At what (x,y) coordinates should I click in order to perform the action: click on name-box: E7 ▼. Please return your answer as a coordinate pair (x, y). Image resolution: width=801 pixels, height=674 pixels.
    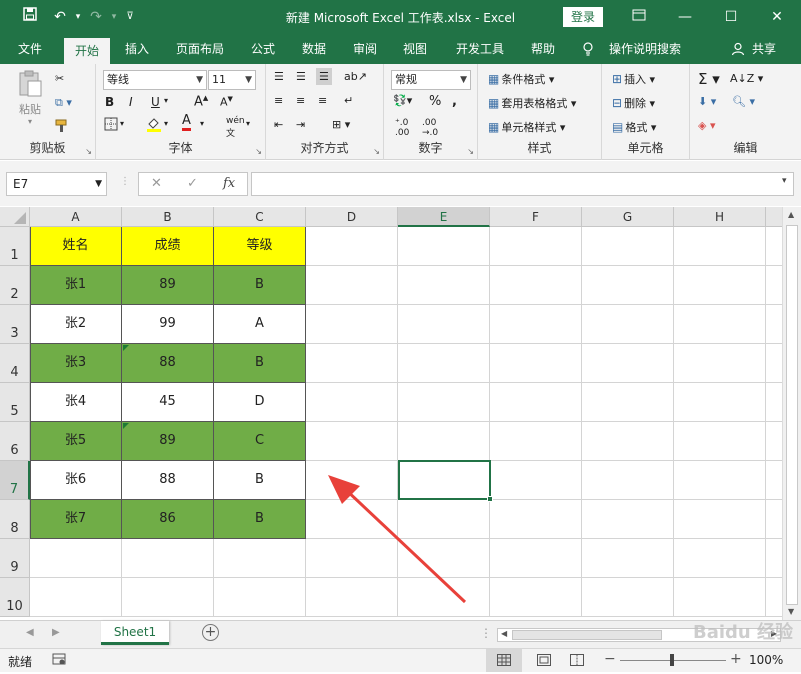
    Looking at the image, I should click on (56, 184).